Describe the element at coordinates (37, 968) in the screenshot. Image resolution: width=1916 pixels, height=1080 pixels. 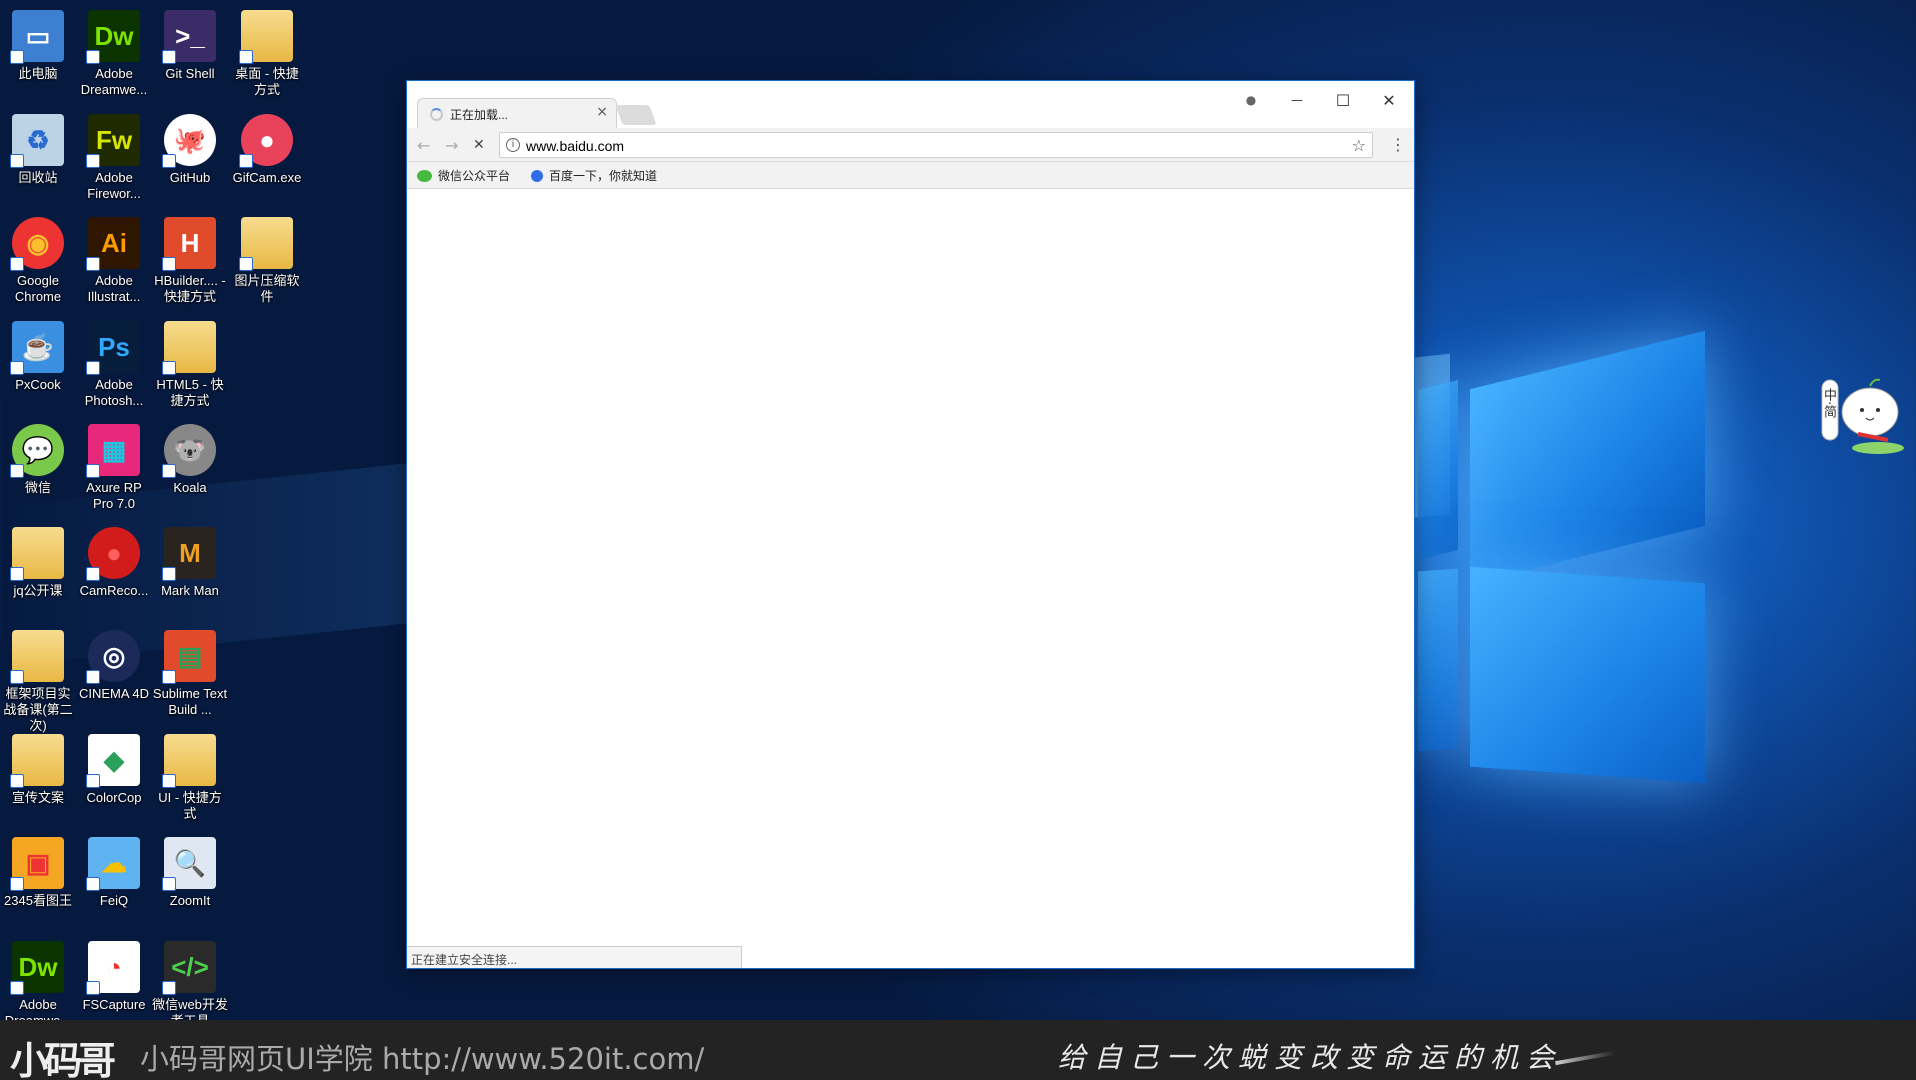
I see `app-icon: Dw` at that location.